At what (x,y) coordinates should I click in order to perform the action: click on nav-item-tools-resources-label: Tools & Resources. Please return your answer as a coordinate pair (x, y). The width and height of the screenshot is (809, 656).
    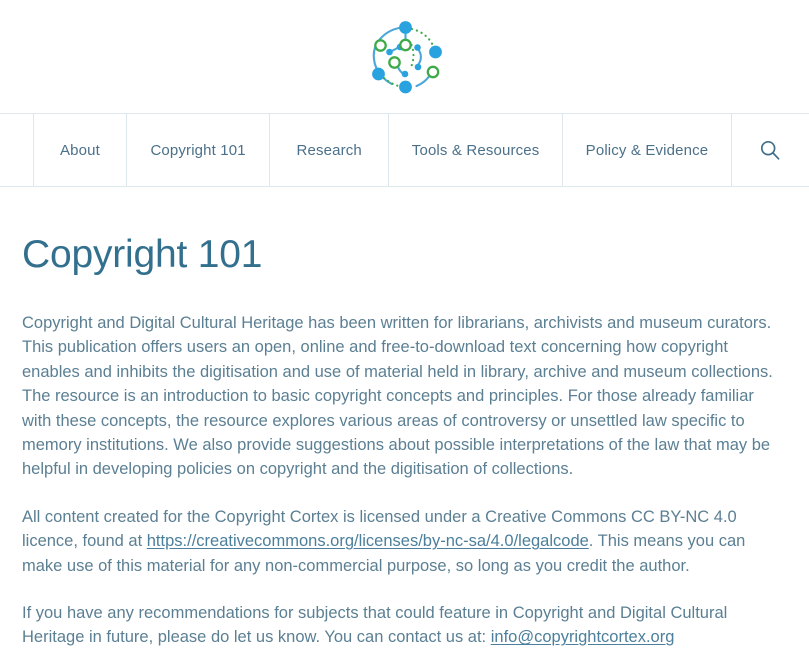
    Looking at the image, I should click on (475, 150).